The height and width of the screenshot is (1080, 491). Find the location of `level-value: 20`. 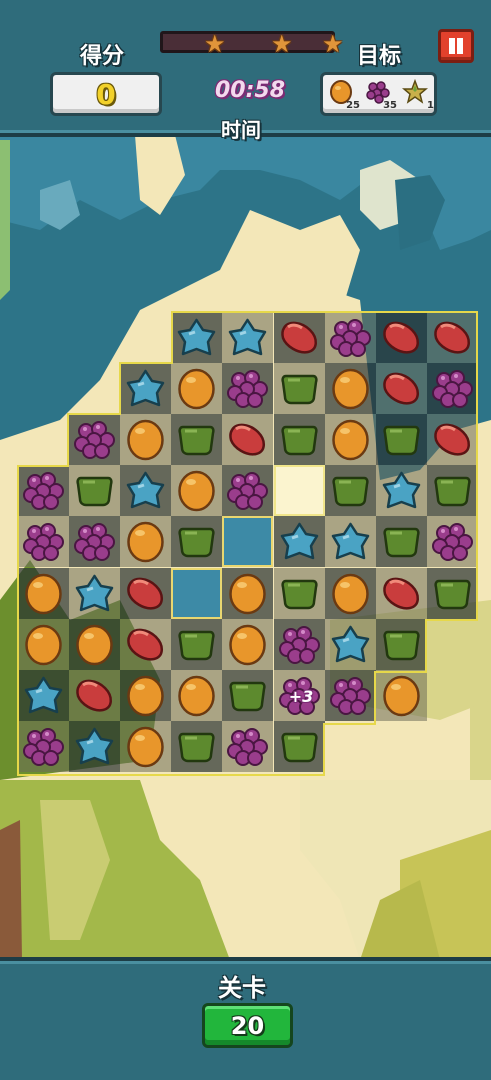

level-value: 20 is located at coordinates (247, 1025).